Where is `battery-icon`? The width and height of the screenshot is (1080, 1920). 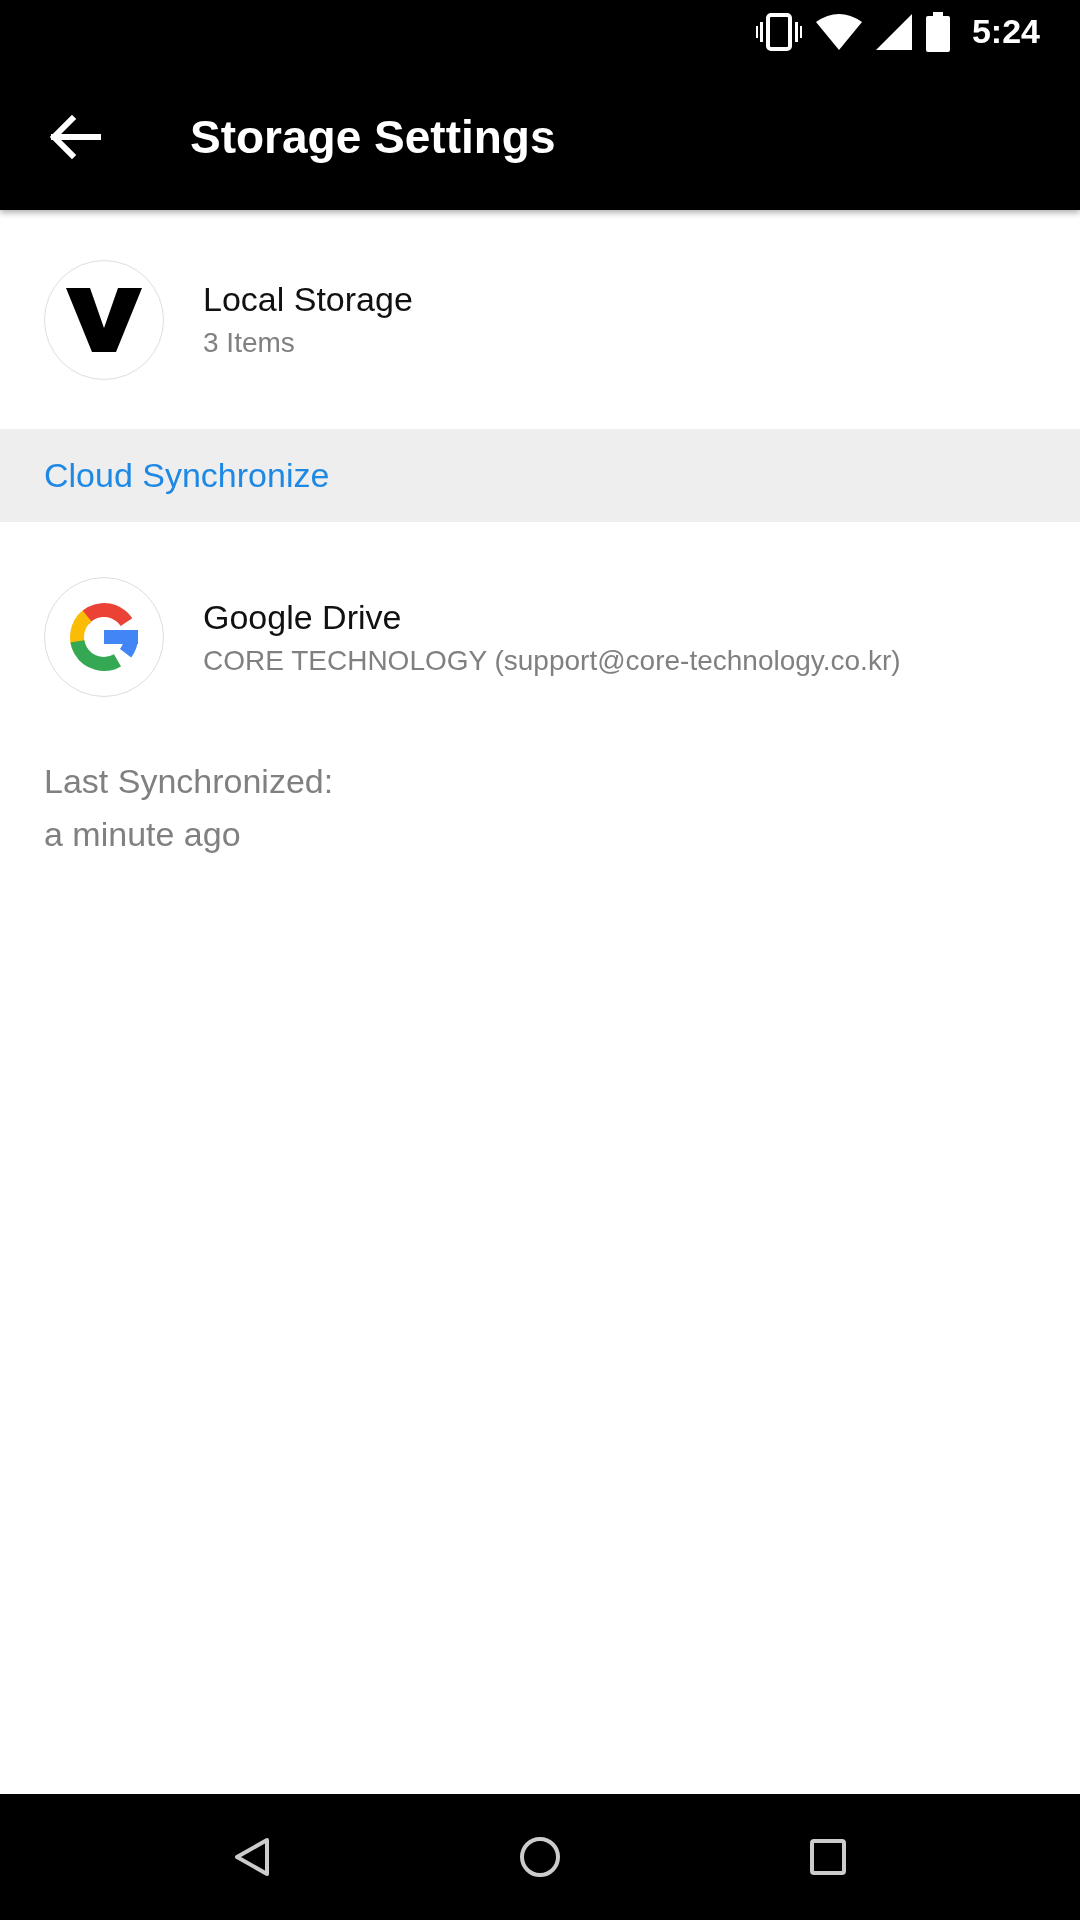 battery-icon is located at coordinates (937, 31).